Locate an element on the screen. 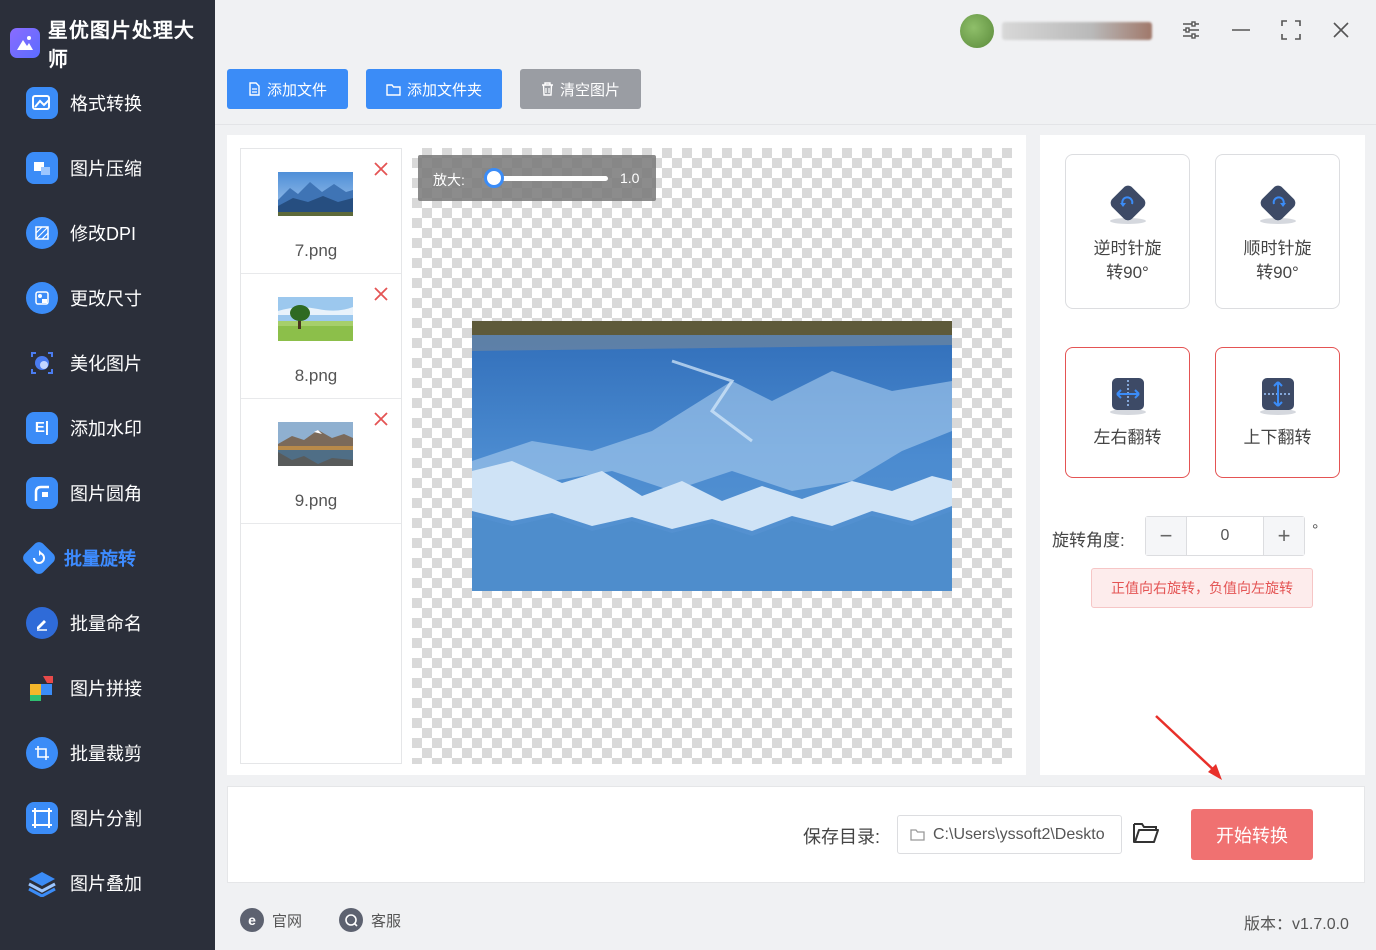  chat-support-icon is located at coordinates (351, 920).